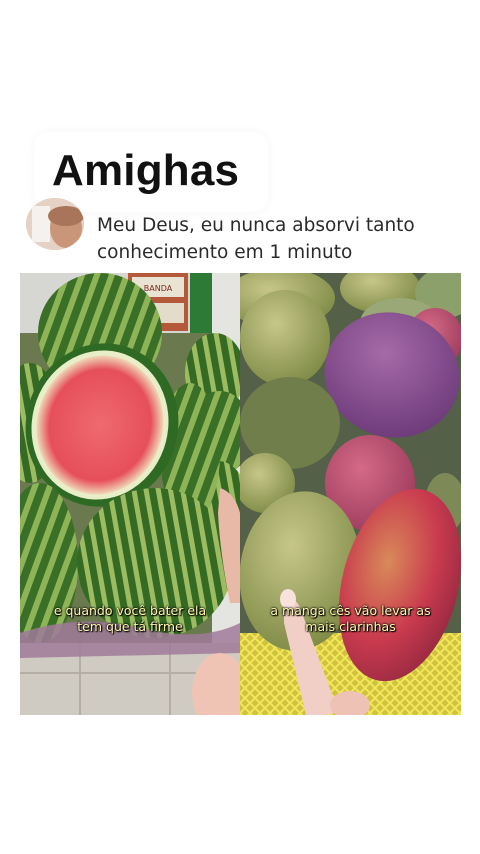 The height and width of the screenshot is (854, 480). I want to click on crate-label: BANDA, so click(158, 288).